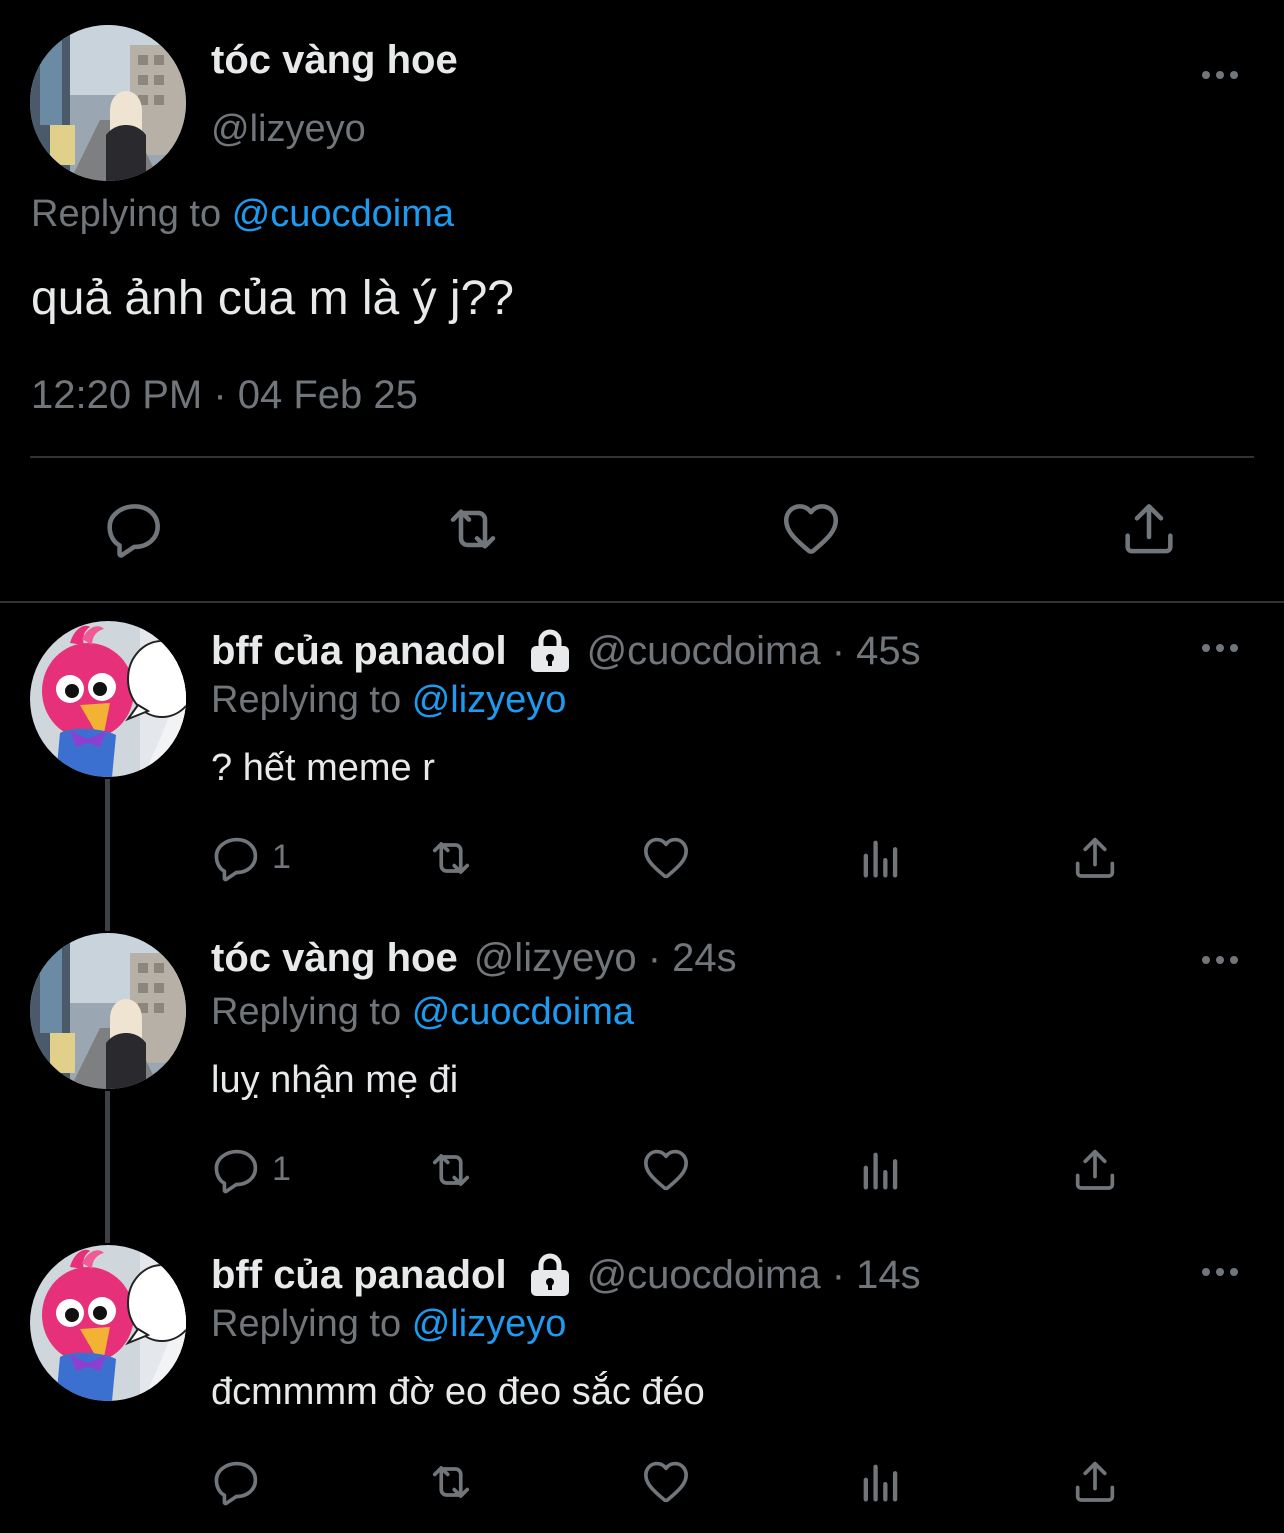  I want to click on author-avatar, so click(108, 103).